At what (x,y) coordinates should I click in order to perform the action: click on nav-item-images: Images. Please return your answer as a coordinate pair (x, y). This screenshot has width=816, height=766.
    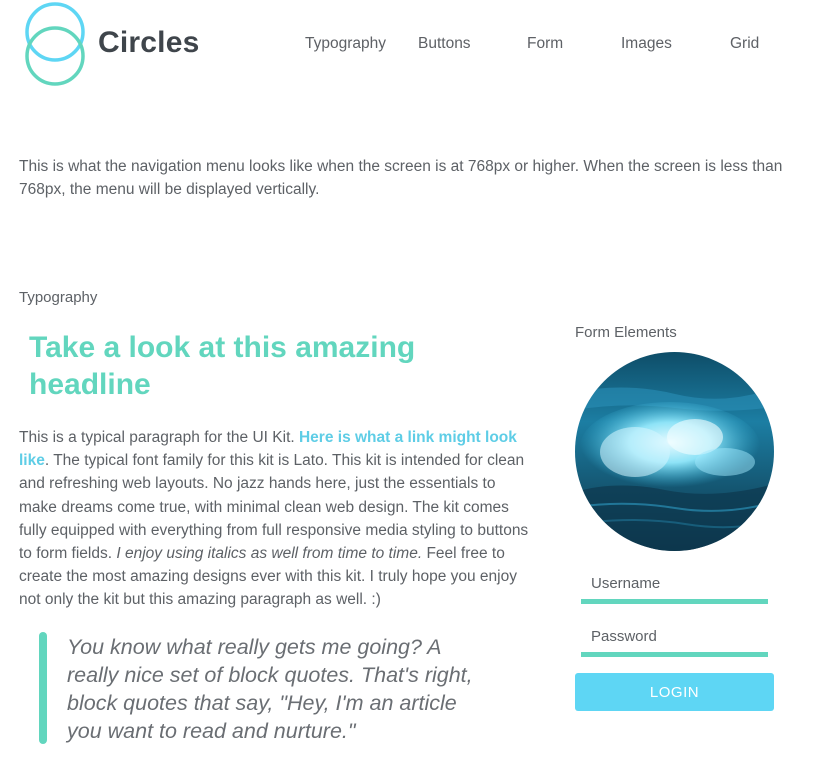
    Looking at the image, I should click on (646, 44).